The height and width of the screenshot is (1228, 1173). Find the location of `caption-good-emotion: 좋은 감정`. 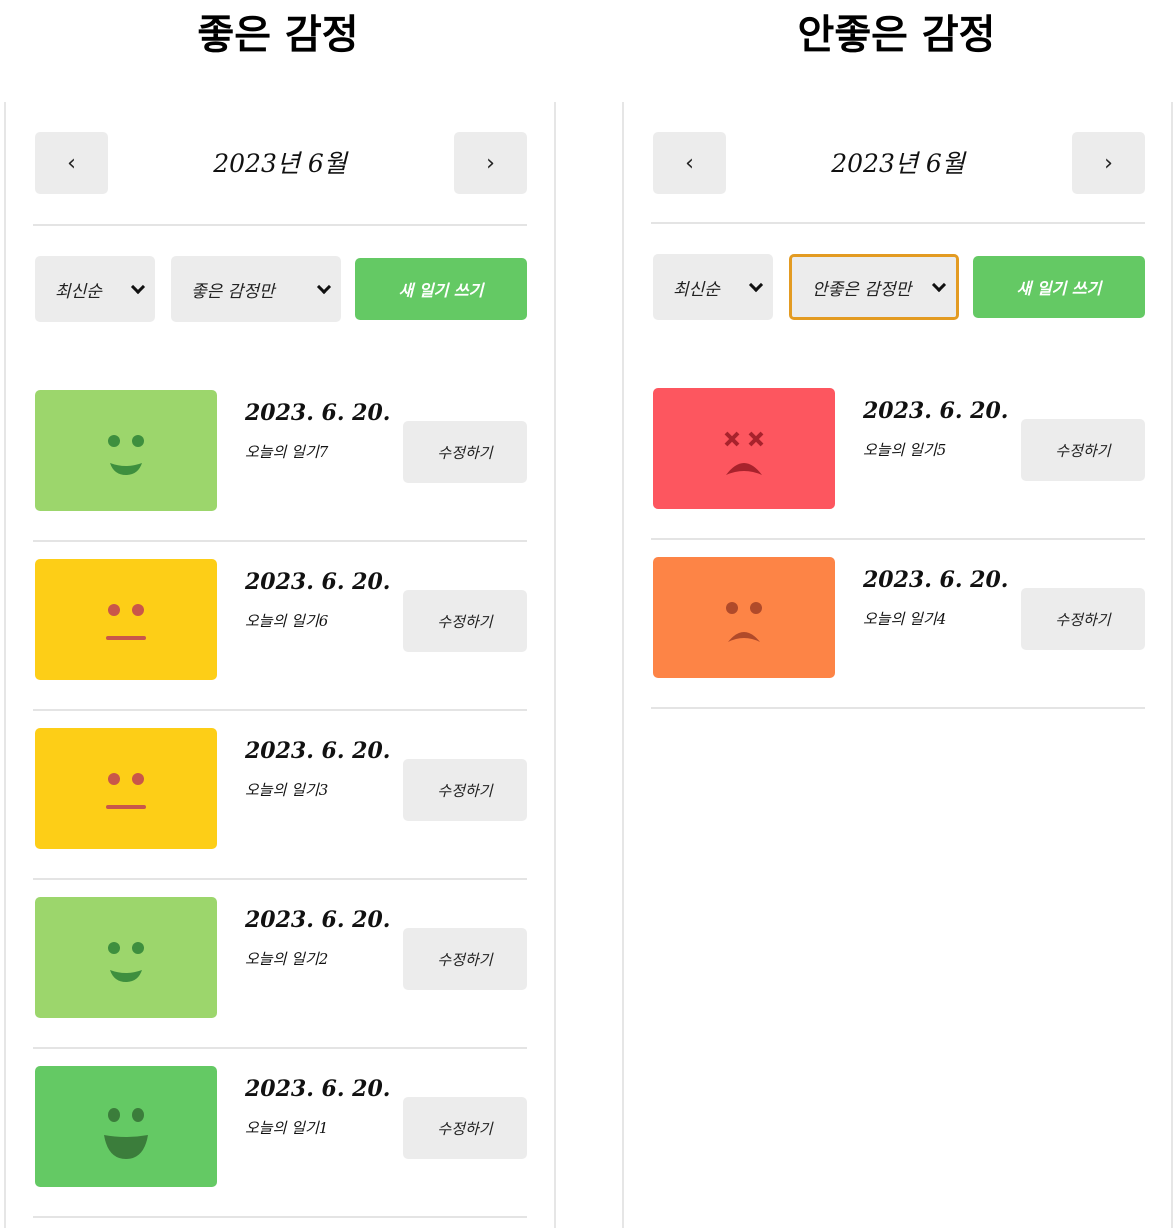

caption-good-emotion: 좋은 감정 is located at coordinates (278, 35).